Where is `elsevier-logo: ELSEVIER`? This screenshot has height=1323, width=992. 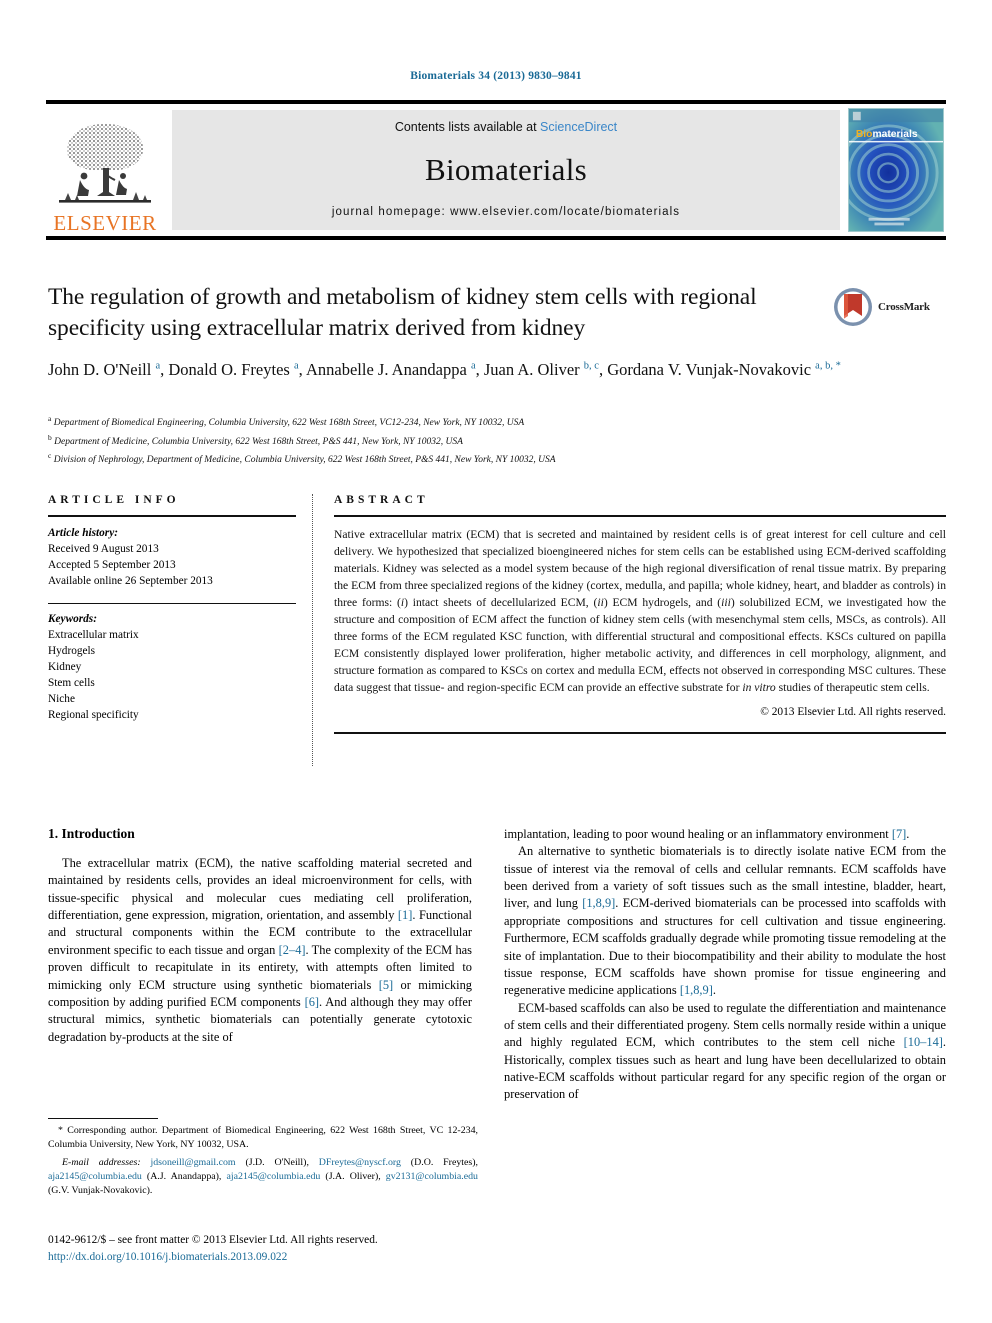
elsevier-logo: ELSEVIER is located at coordinates (105, 170).